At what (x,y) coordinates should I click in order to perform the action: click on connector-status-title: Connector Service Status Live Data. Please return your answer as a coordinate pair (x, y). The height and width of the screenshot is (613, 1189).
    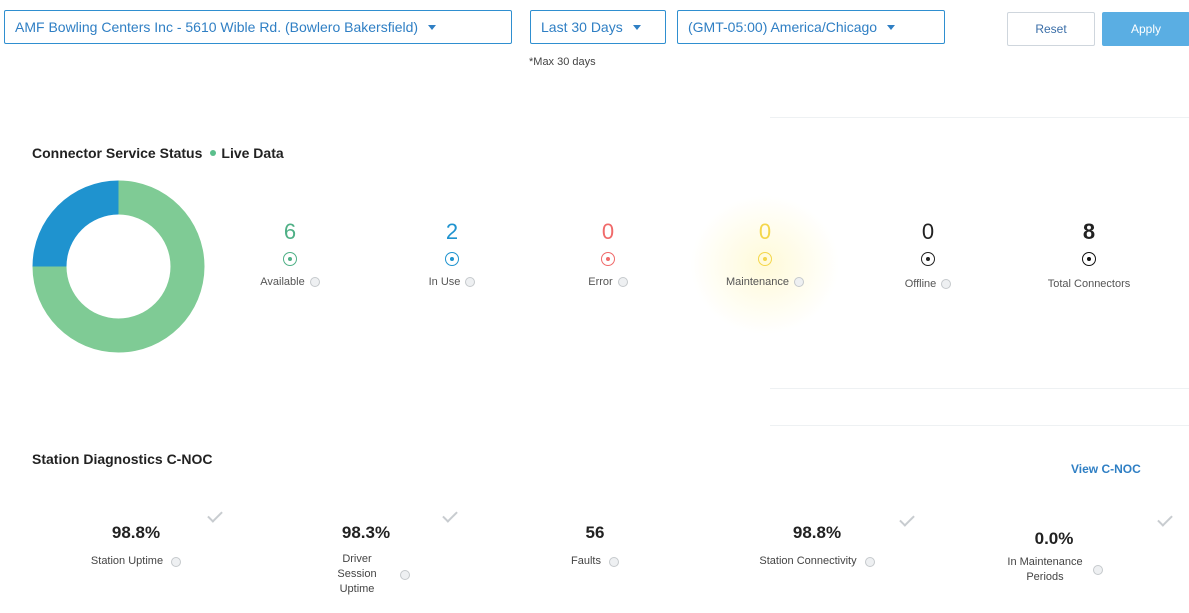
    Looking at the image, I should click on (158, 153).